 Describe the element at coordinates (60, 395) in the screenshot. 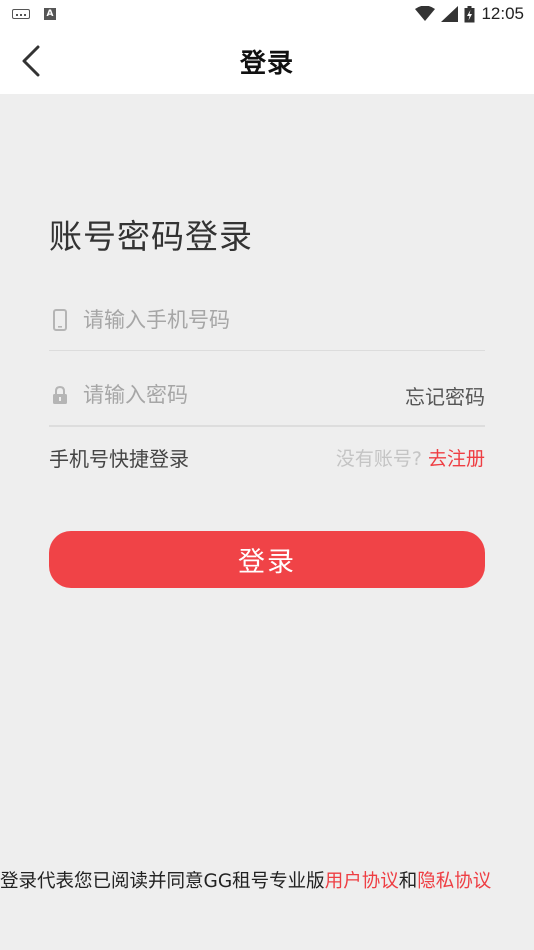

I see `lock-icon` at that location.